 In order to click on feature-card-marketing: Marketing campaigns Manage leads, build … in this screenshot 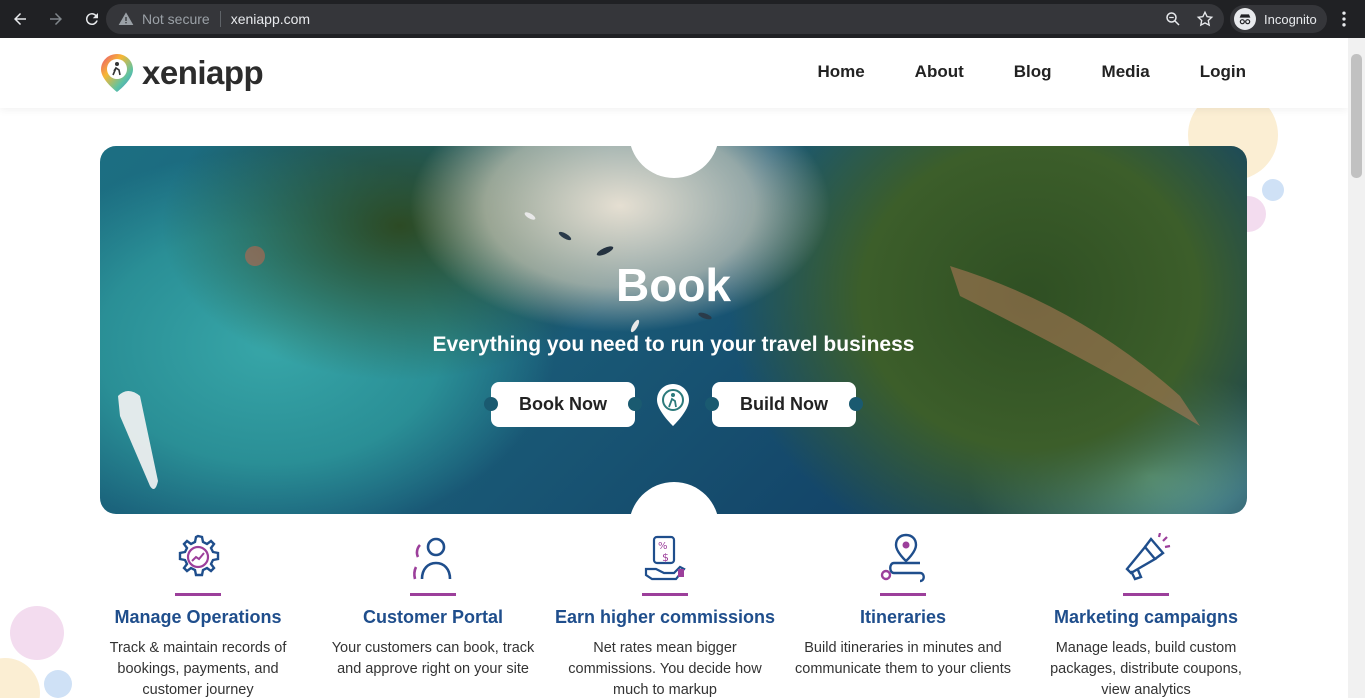, I will do `click(1146, 615)`.